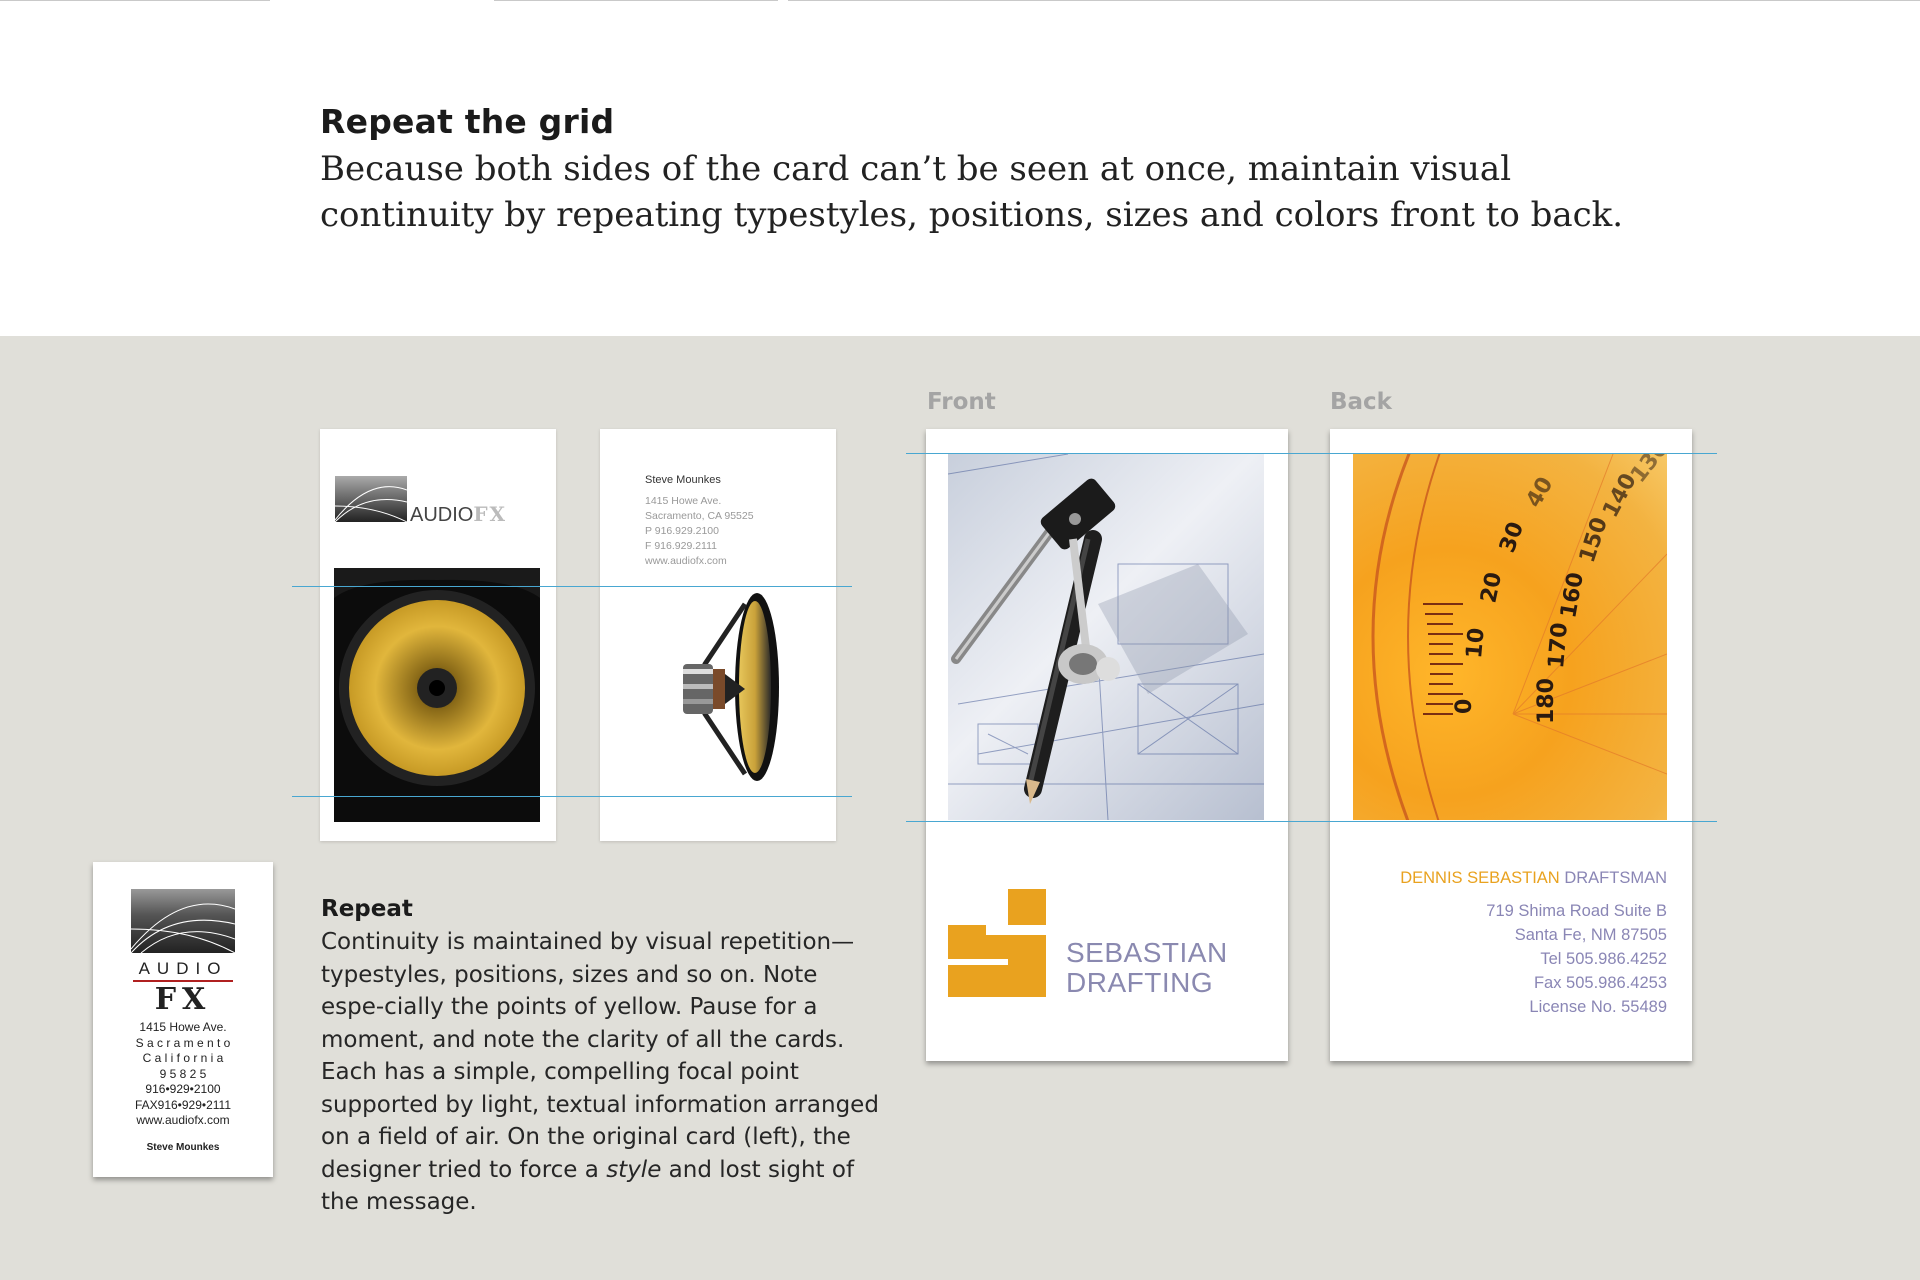 Image resolution: width=1920 pixels, height=1280 pixels. What do you see at coordinates (1476, 643) in the screenshot?
I see `protractor-number: 10` at bounding box center [1476, 643].